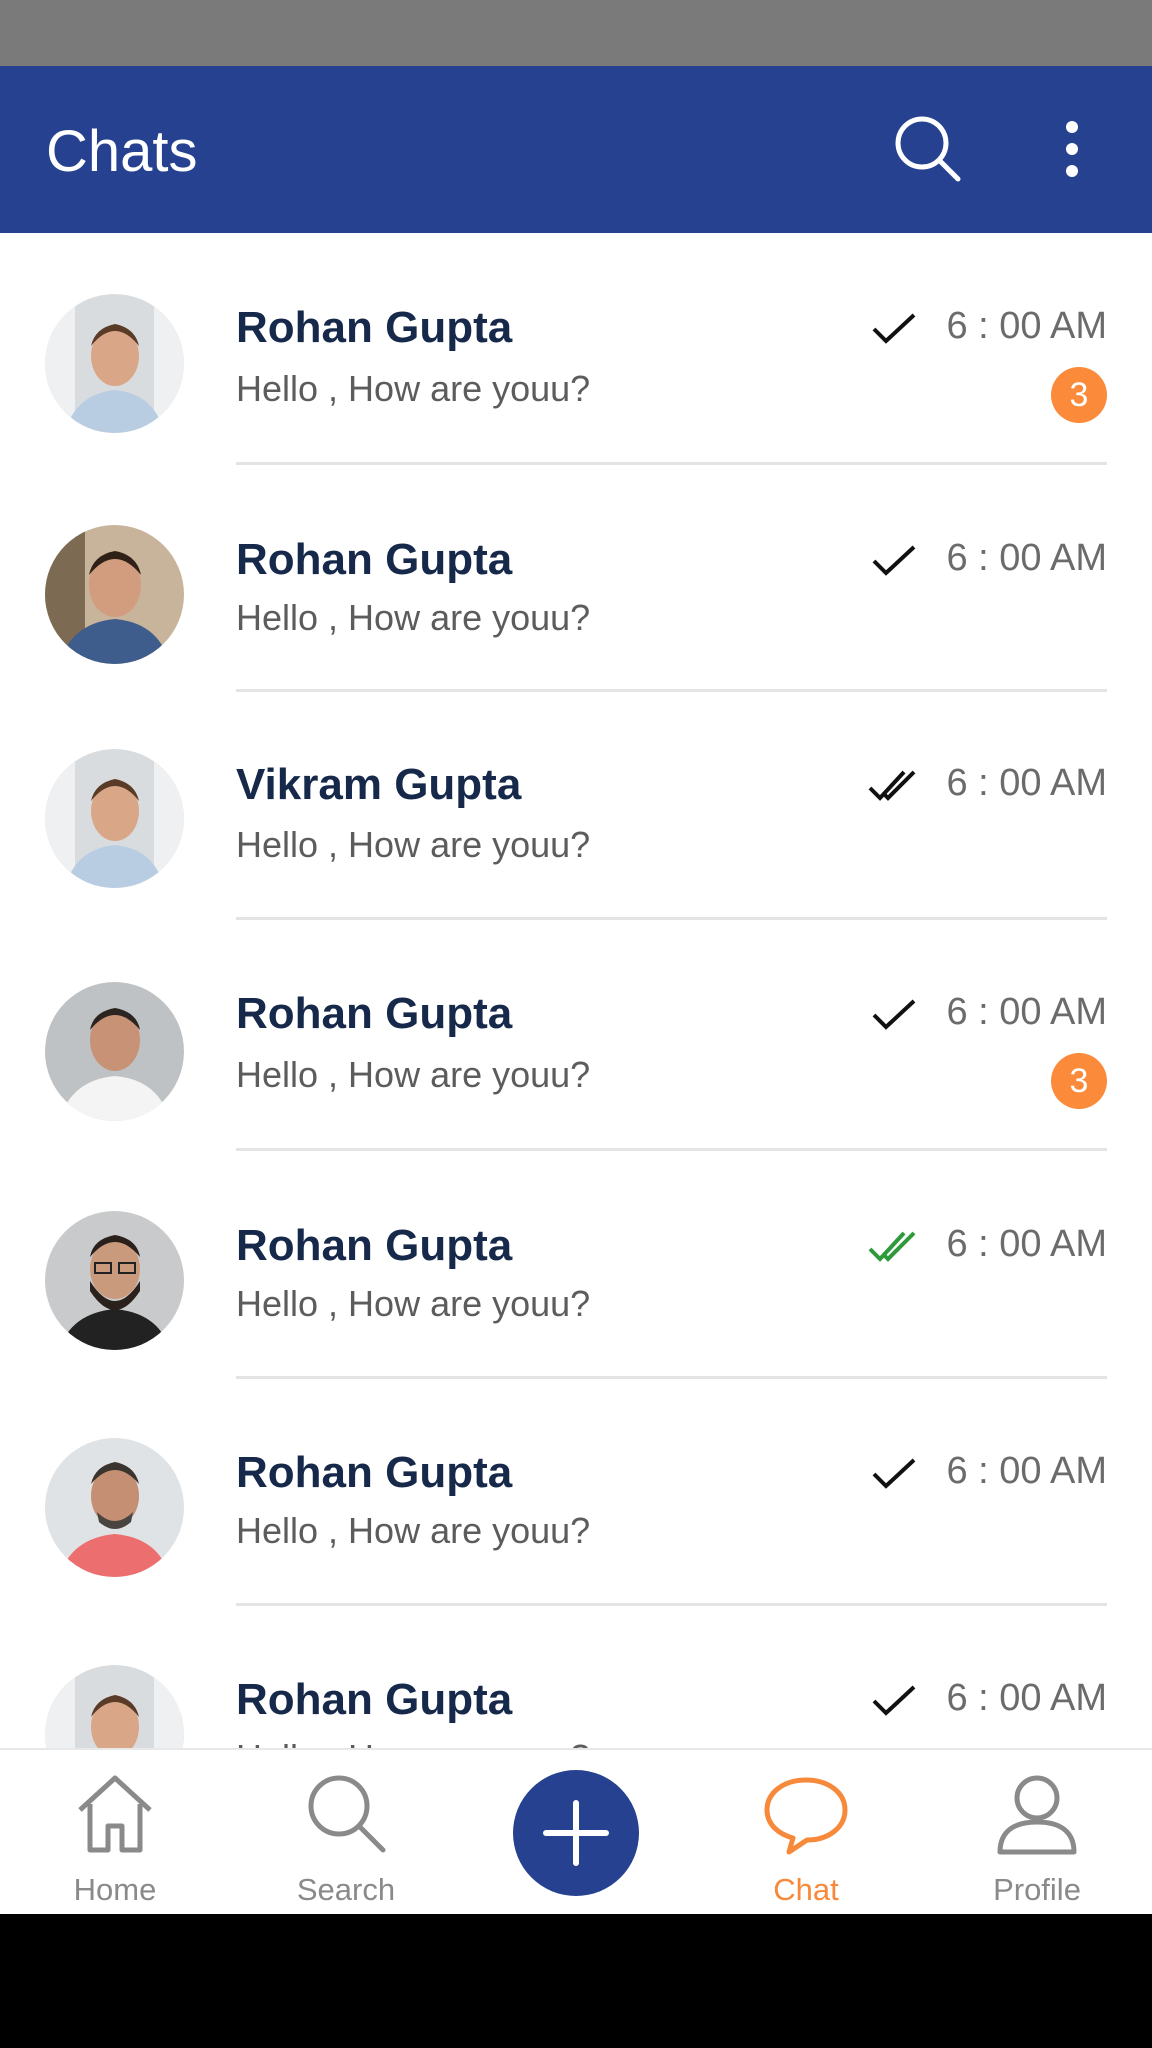  I want to click on nav-chat-label: Chat, so click(806, 1889).